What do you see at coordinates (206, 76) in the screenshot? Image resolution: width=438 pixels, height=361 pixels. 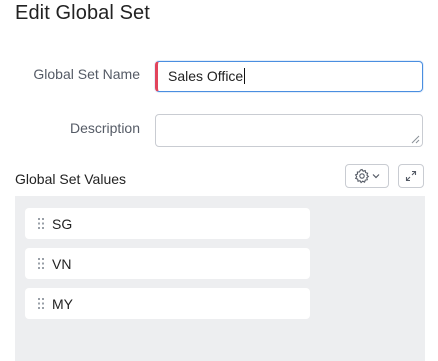 I see `global-set-name-value: Sales Office` at bounding box center [206, 76].